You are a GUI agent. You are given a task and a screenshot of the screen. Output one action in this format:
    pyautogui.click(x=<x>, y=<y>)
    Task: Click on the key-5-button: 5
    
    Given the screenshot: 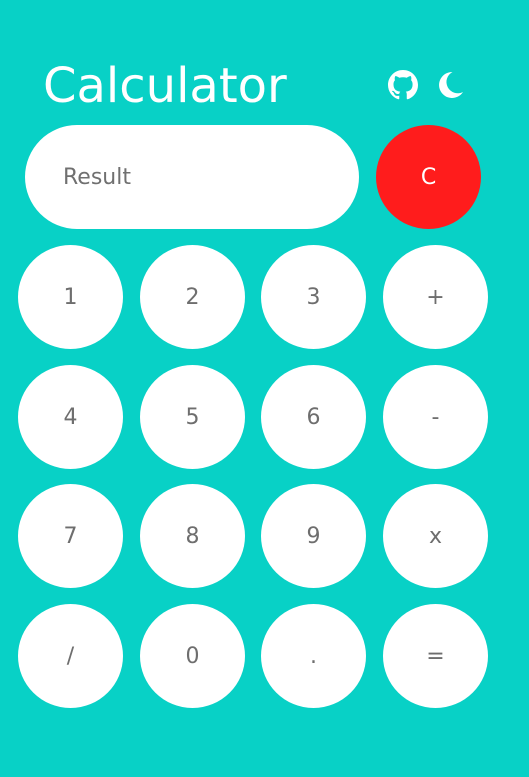 What is the action you would take?
    pyautogui.click(x=192, y=417)
    